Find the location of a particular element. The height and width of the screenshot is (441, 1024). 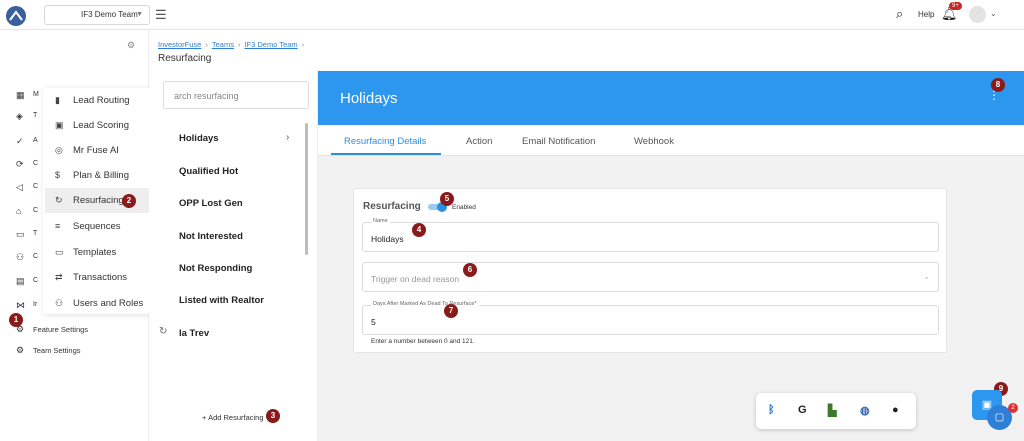

submenu-item-mr-fuse-ai: ◎ Mr Fuse AI is located at coordinates (105, 150).